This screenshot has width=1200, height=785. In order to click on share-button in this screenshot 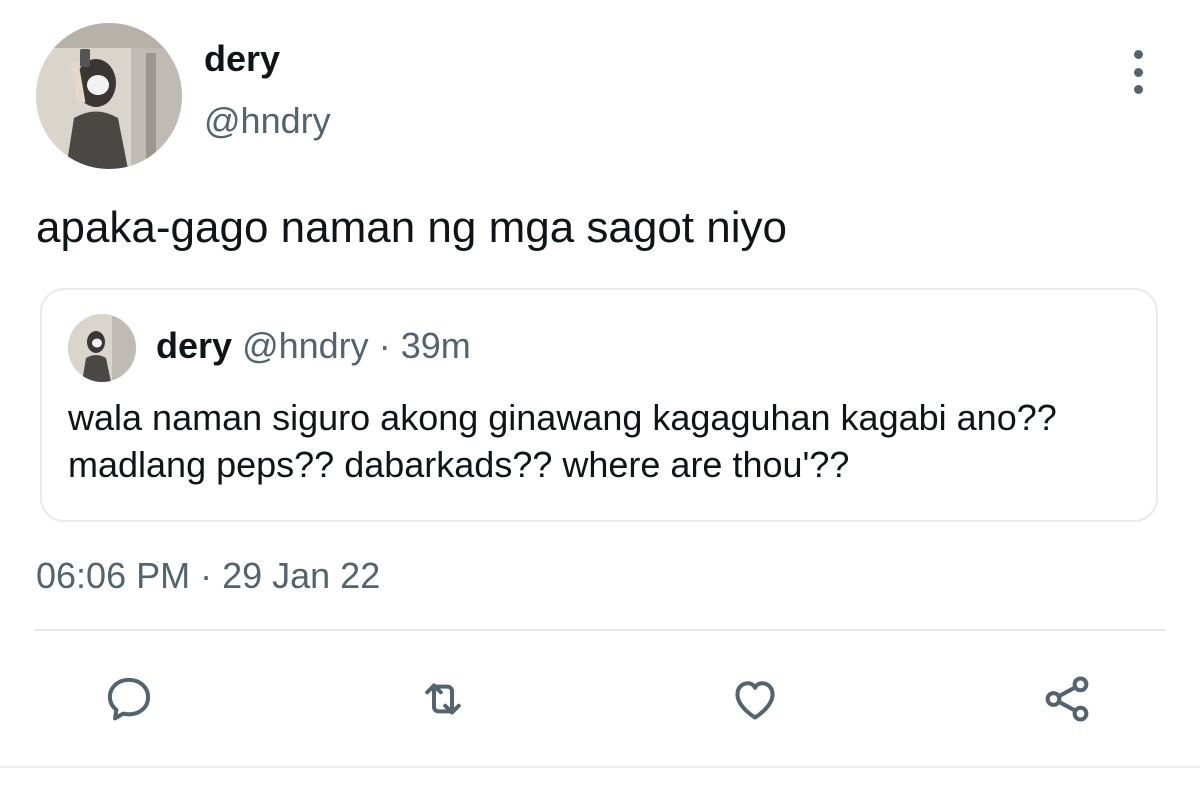, I will do `click(1067, 699)`.